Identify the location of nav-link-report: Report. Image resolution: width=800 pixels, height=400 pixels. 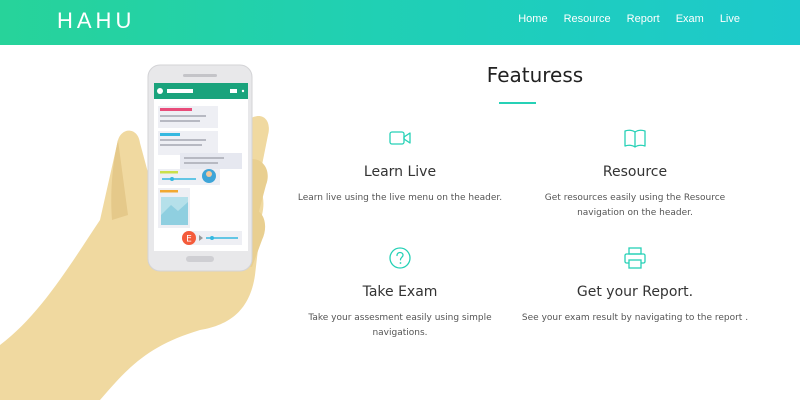
(643, 19).